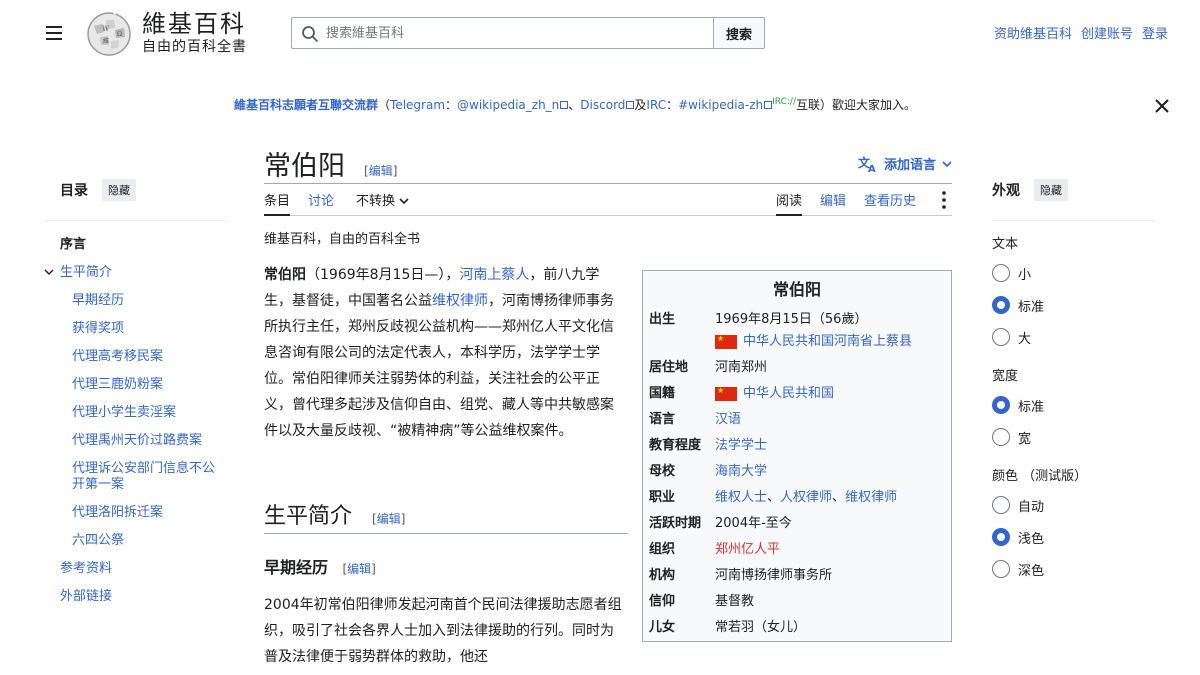 The height and width of the screenshot is (675, 1200). Describe the element at coordinates (944, 200) in the screenshot. I see `more-options-icon` at that location.